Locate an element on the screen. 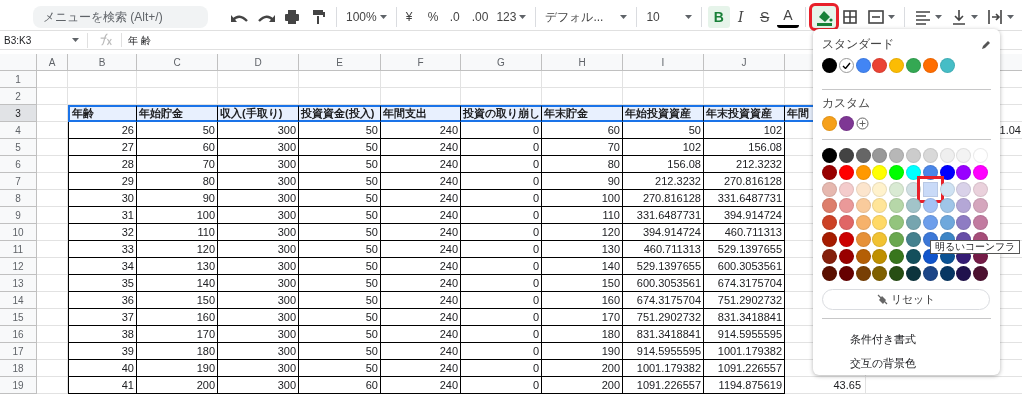  table-cell: 60 is located at coordinates (340, 385).